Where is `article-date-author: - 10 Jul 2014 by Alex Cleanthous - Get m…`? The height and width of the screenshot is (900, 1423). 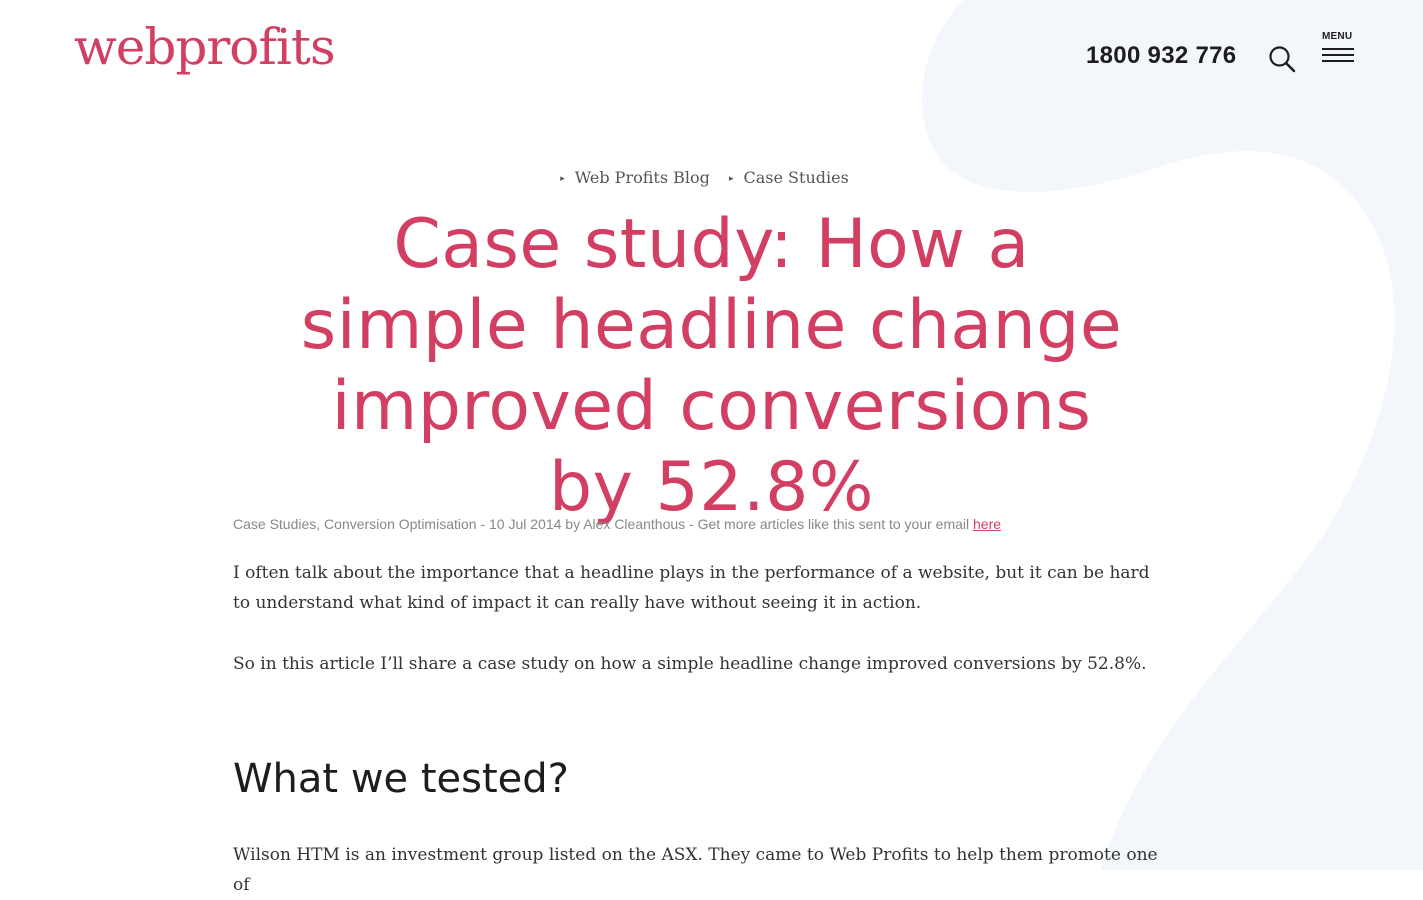
article-date-author: - 10 Jul 2014 by Alex Cleanthous - Get m… is located at coordinates (725, 524).